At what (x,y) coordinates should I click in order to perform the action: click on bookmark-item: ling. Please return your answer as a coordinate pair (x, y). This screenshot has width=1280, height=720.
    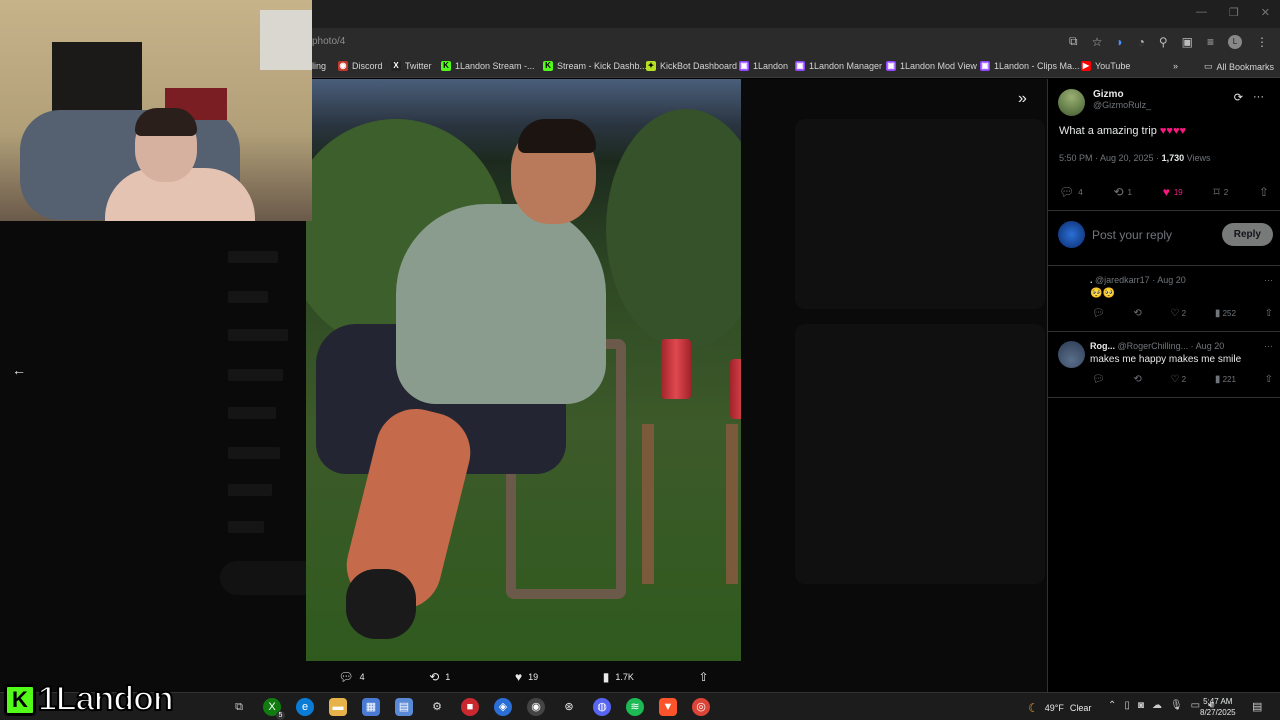
    Looking at the image, I should click on (319, 66).